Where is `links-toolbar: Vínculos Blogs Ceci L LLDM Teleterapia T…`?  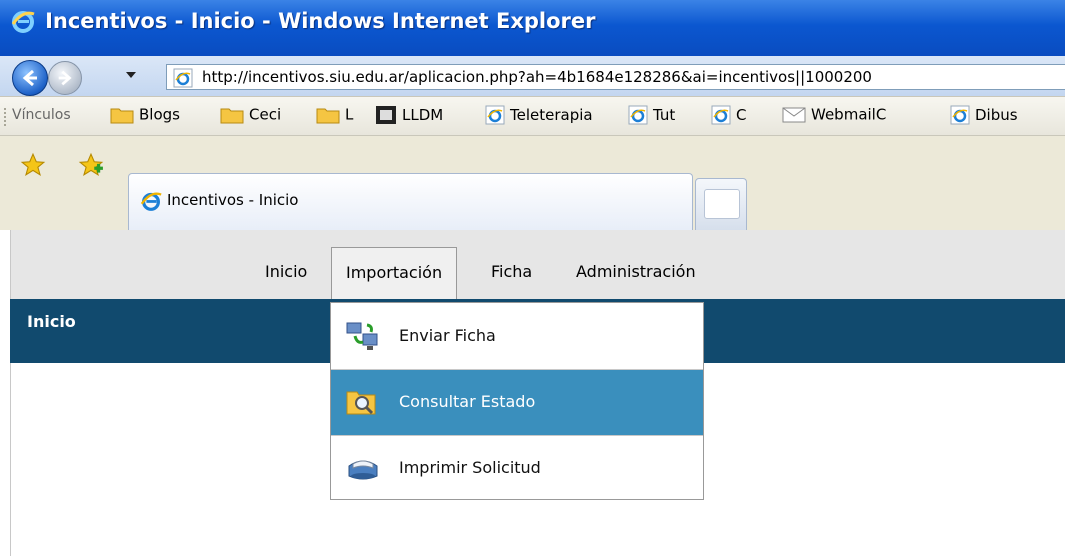 links-toolbar: Vínculos Blogs Ceci L LLDM Teleterapia T… is located at coordinates (532, 116).